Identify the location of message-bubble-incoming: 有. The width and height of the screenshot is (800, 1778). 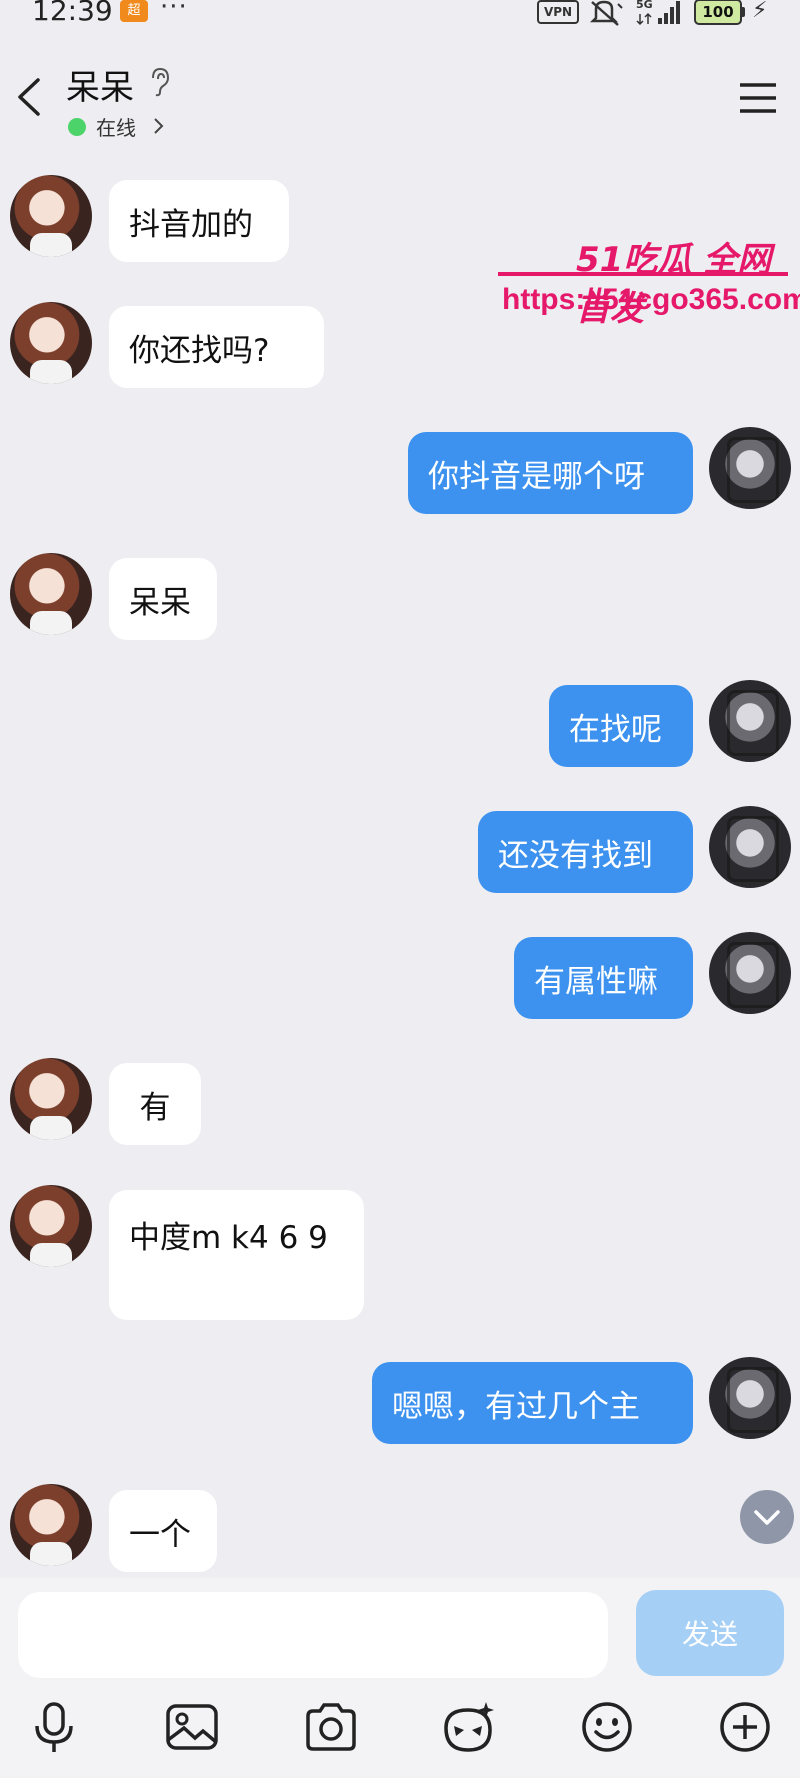
(155, 1104).